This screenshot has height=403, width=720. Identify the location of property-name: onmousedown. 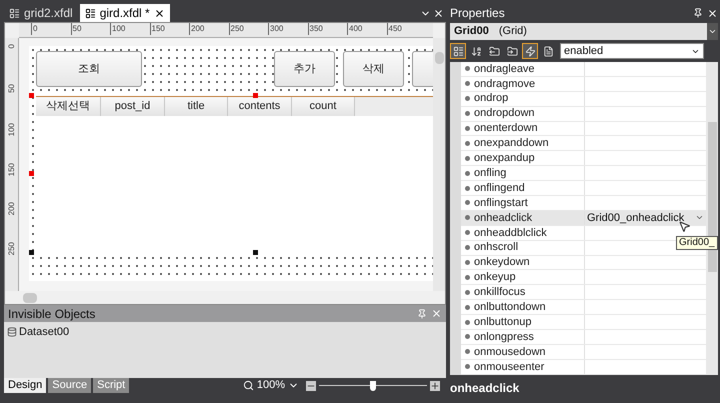
(510, 352).